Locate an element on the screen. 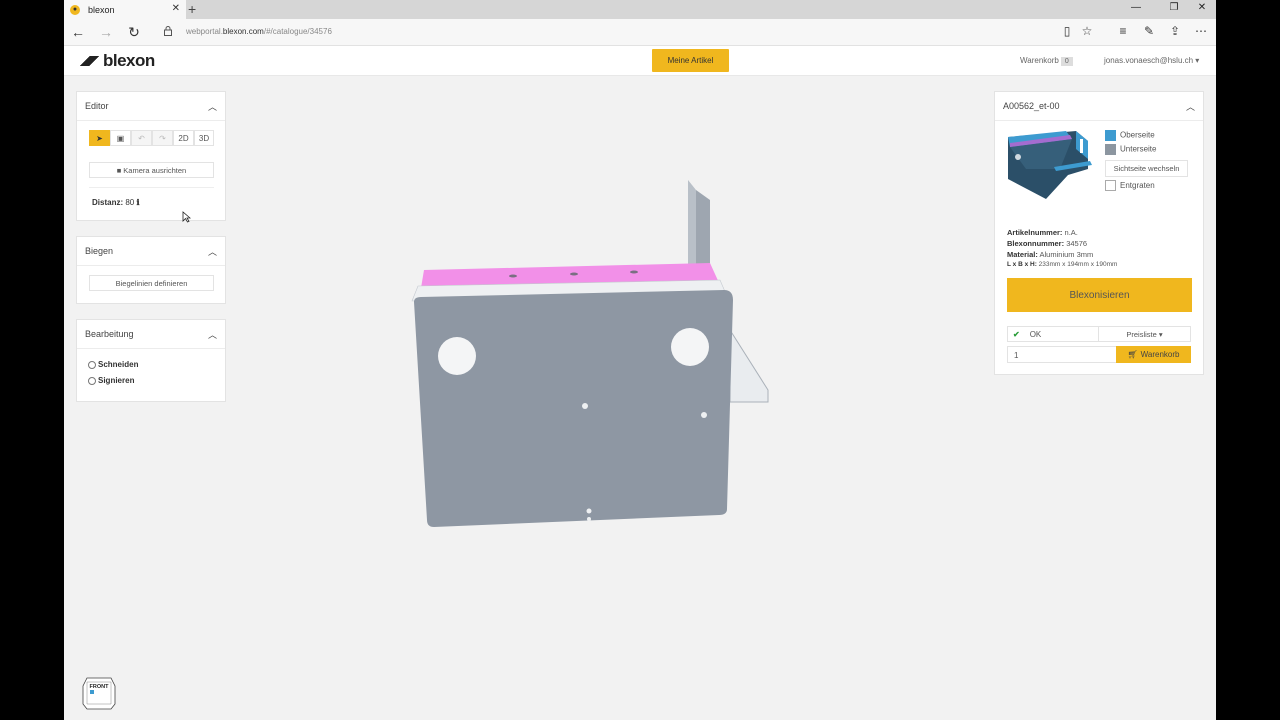  camera-align-button: ■ Kamera ausrichten is located at coordinates (151, 170).